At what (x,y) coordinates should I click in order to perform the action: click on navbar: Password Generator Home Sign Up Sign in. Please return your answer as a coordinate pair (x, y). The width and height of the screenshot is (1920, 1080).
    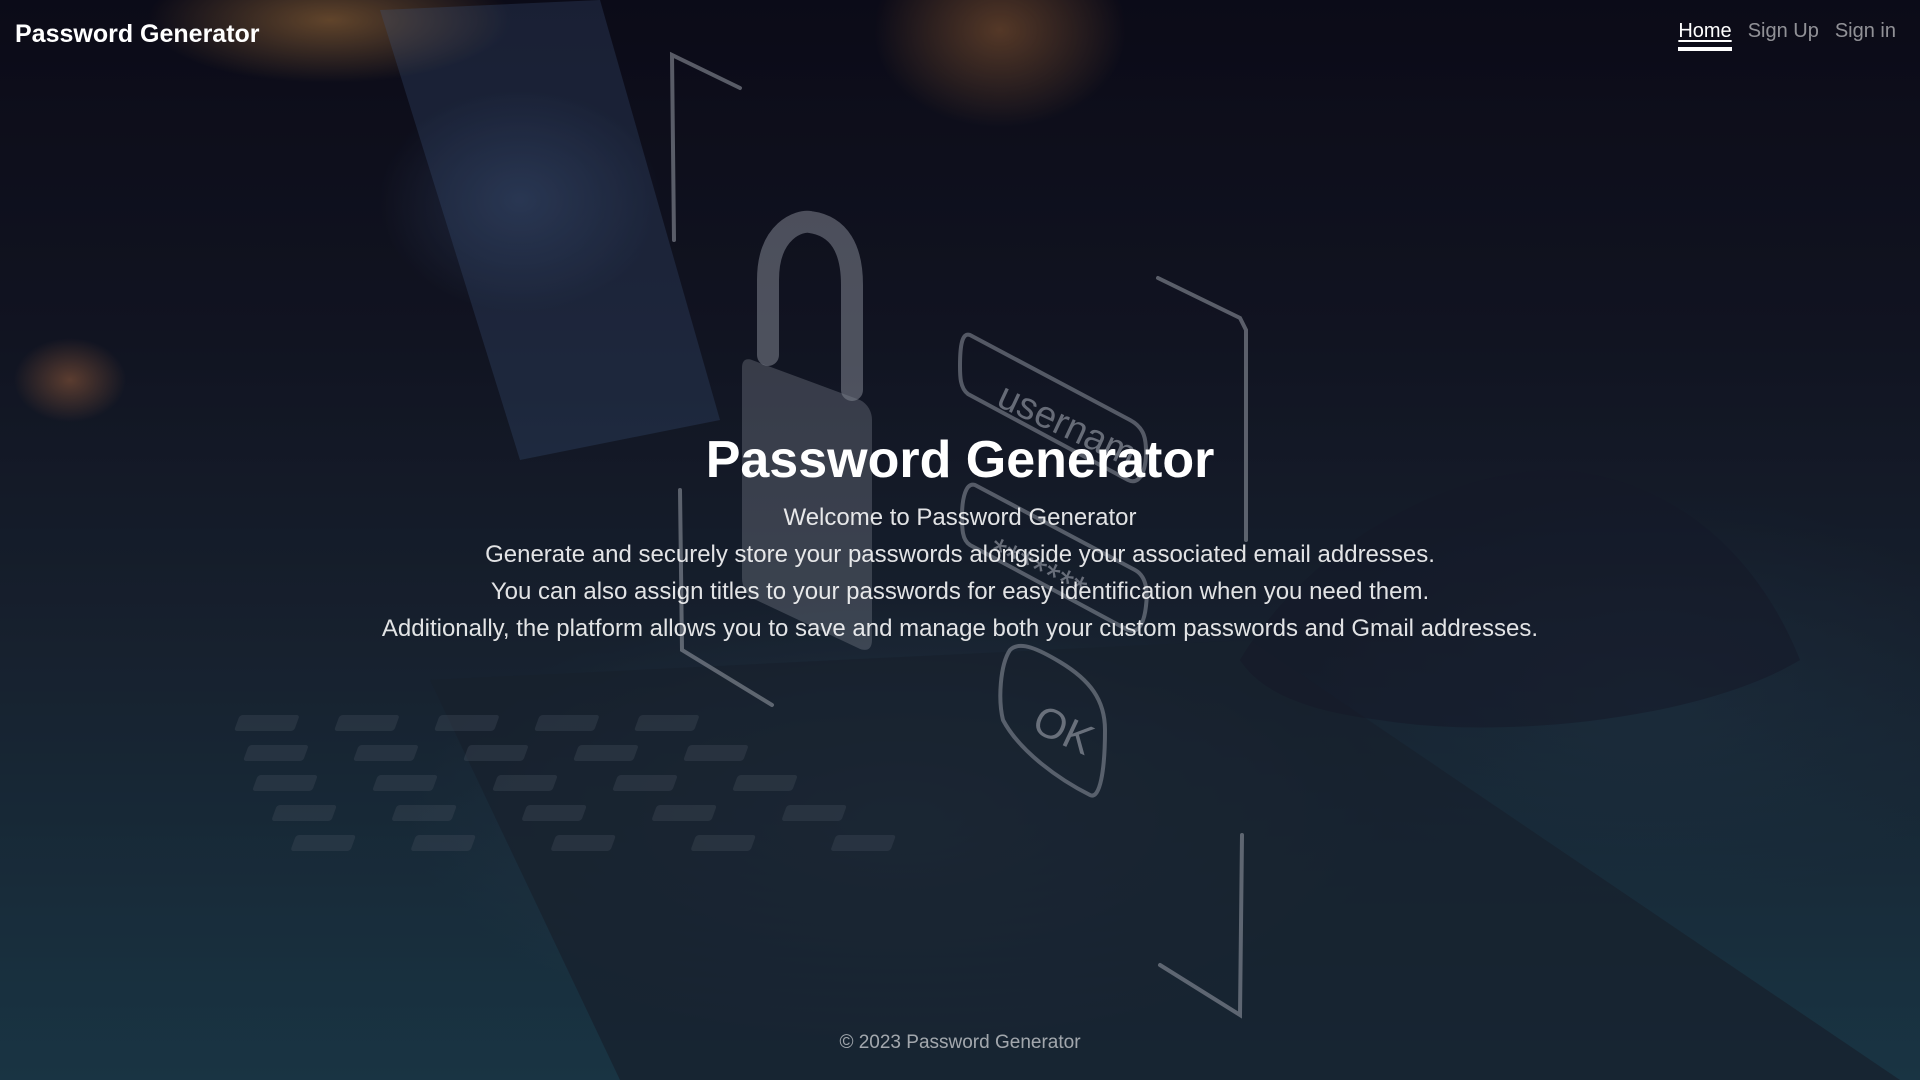
    Looking at the image, I should click on (960, 35).